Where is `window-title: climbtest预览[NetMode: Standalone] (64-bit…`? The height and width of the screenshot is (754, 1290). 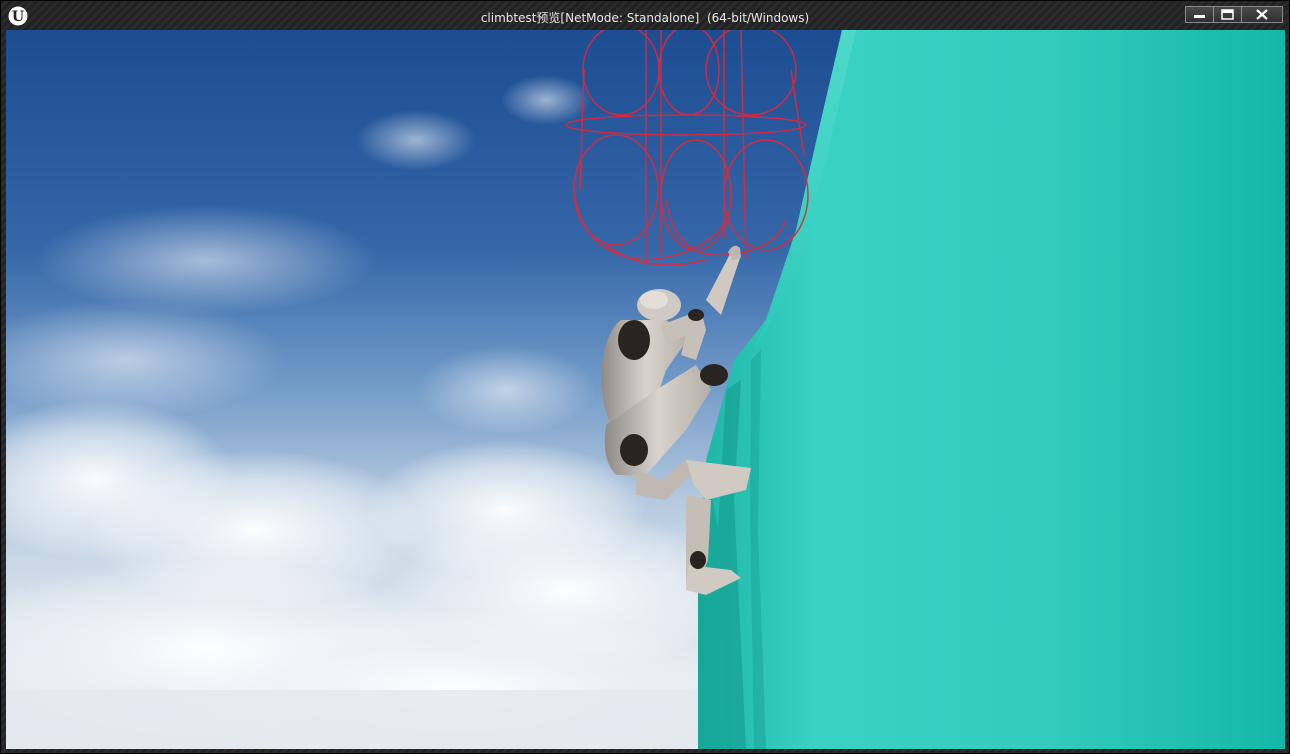
window-title: climbtest预览[NetMode: Standalone] (64-bit… is located at coordinates (645, 18).